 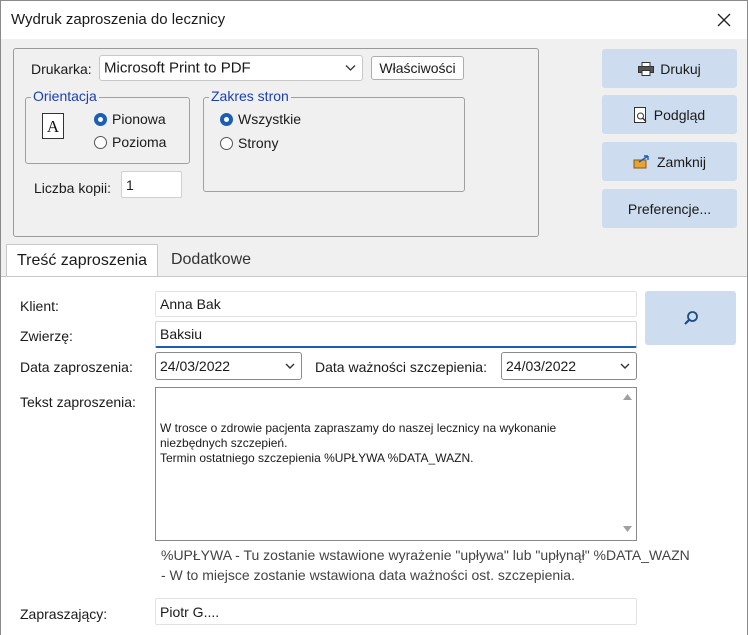 What do you see at coordinates (640, 114) in the screenshot?
I see `preview-icon` at bounding box center [640, 114].